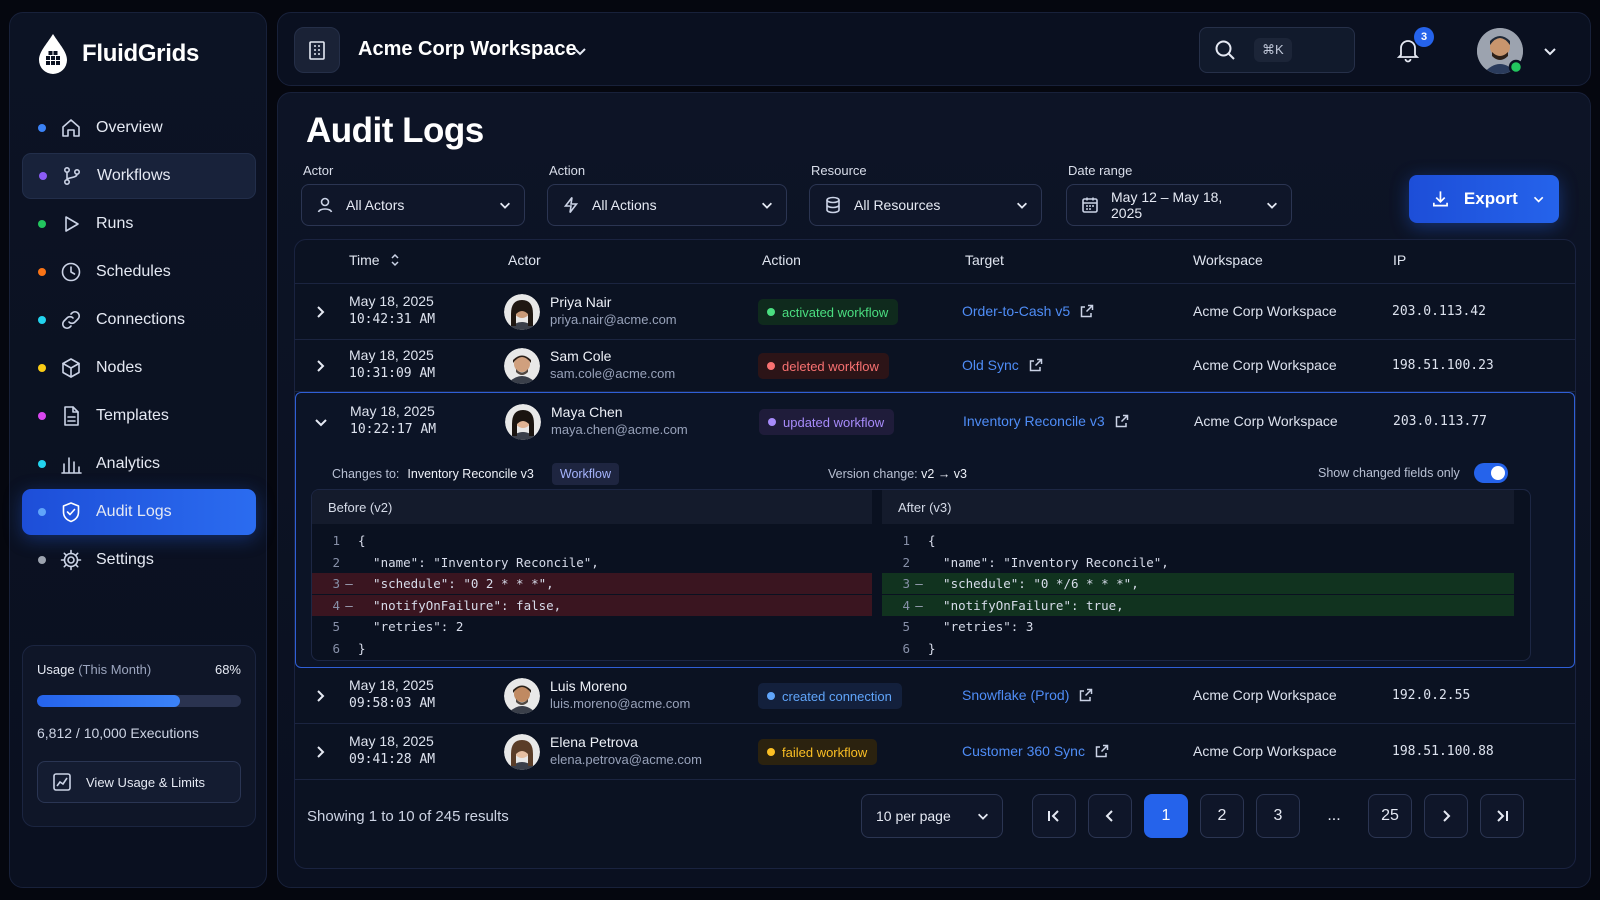 The width and height of the screenshot is (1600, 900). Describe the element at coordinates (1046, 421) in the screenshot. I see `target-link: Inventory Reconcile v3` at that location.